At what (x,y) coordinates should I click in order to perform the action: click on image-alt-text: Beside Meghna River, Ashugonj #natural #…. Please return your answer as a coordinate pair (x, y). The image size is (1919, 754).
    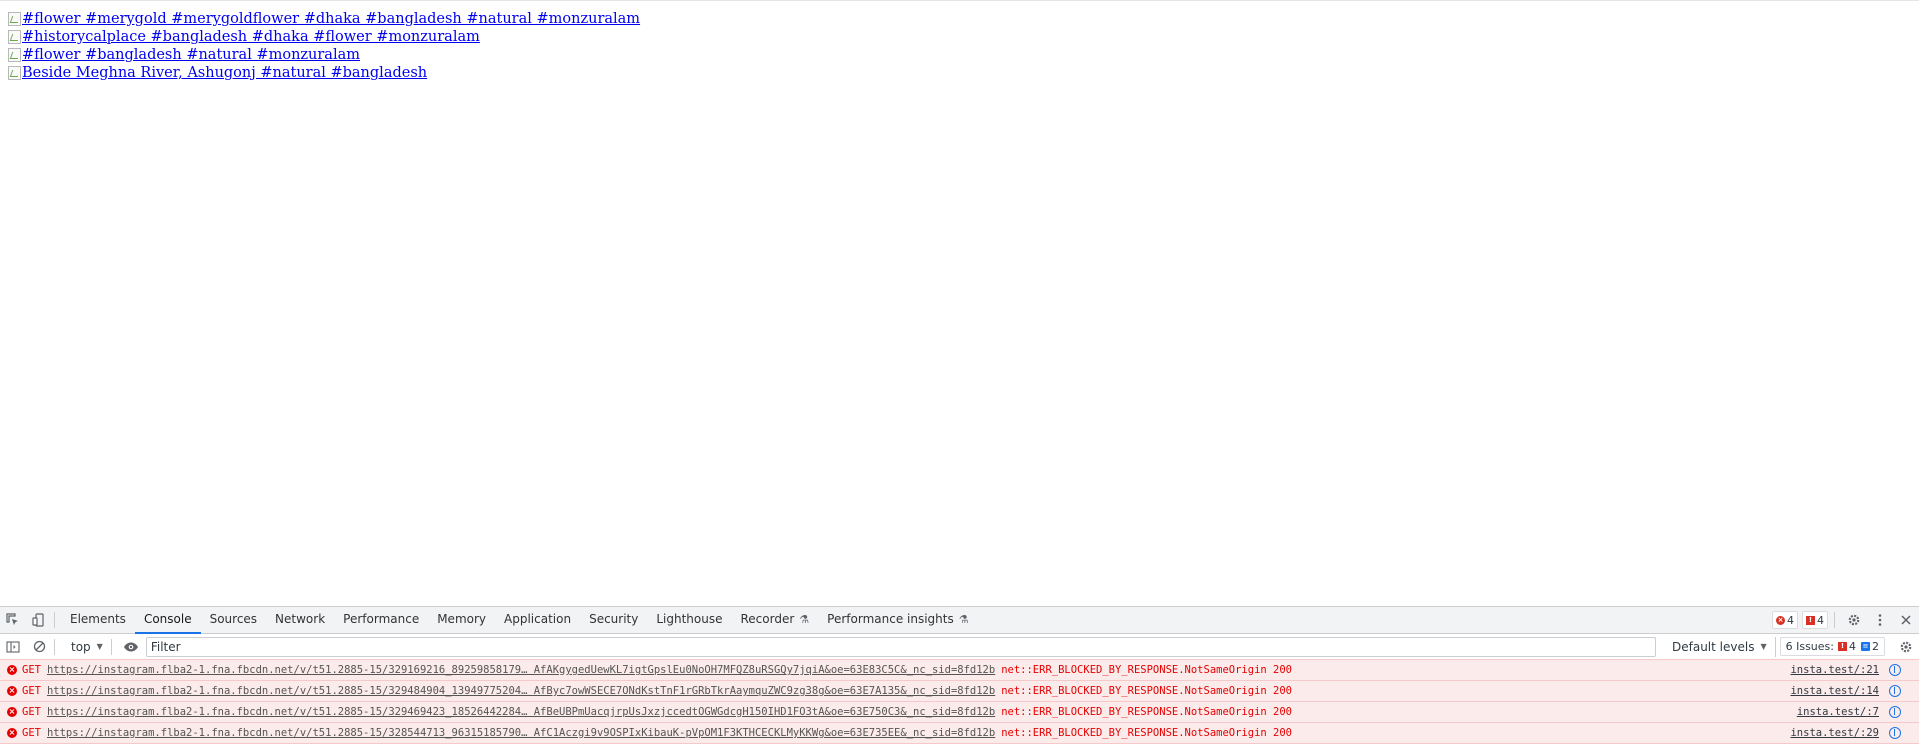
    Looking at the image, I should click on (225, 73).